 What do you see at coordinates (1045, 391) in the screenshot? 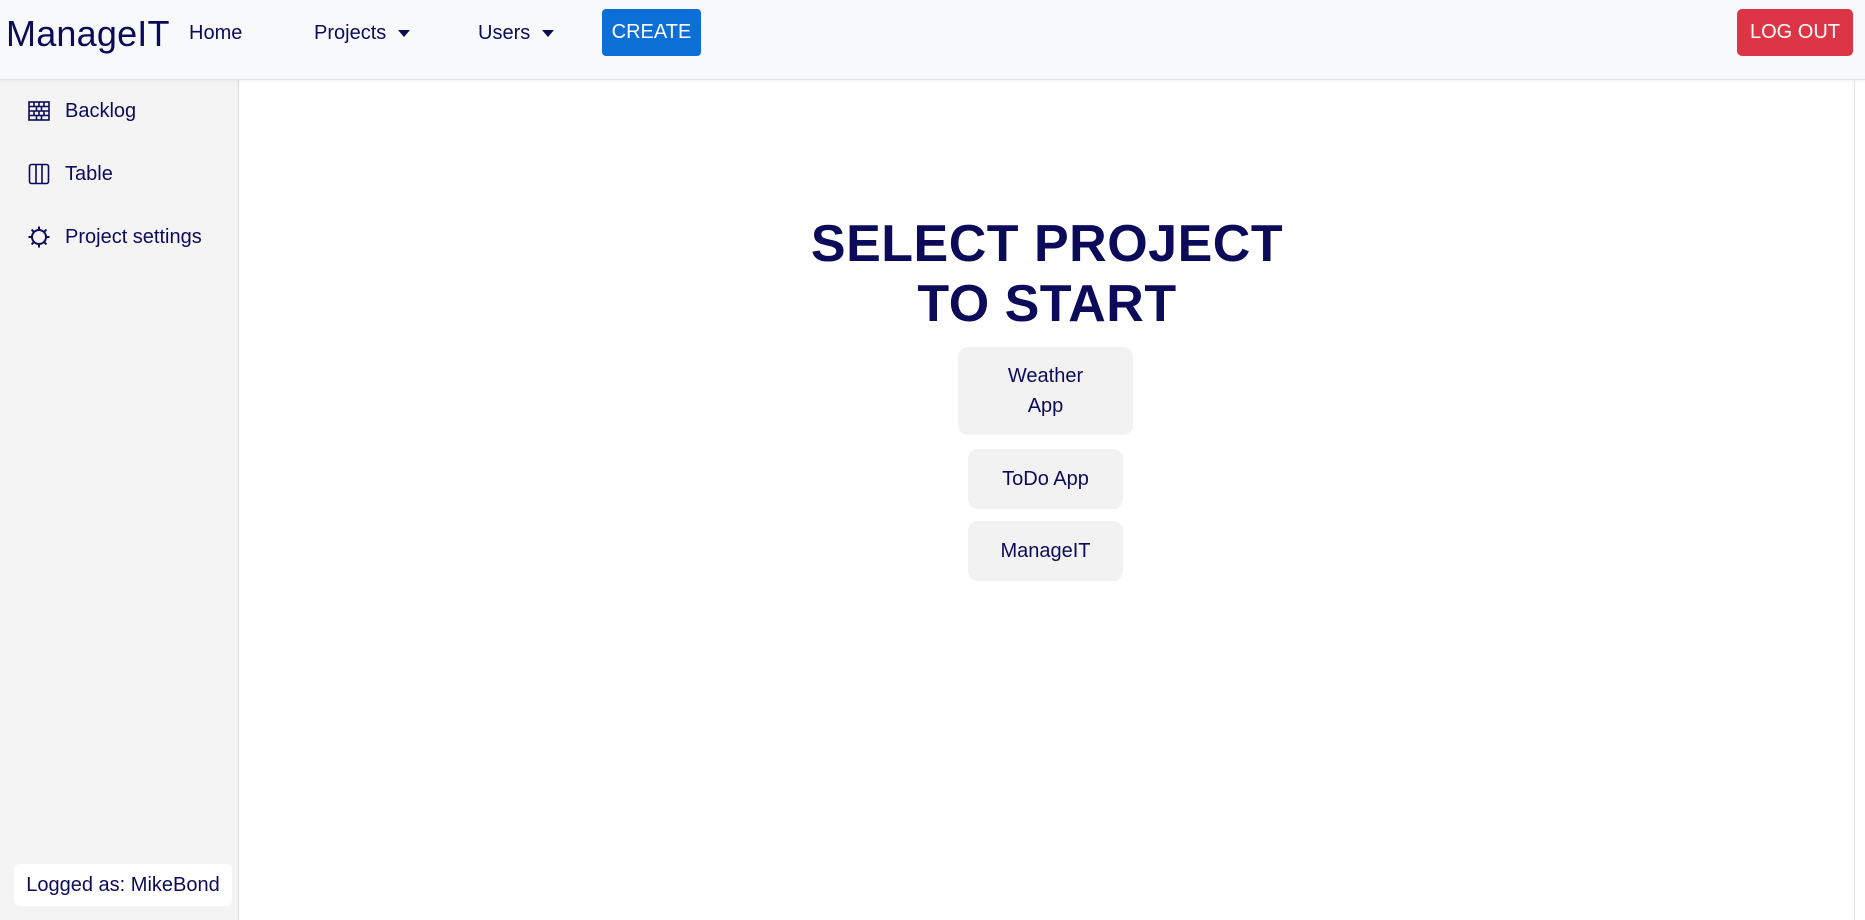
I see `project-button-weather-app: Weather App` at bounding box center [1045, 391].